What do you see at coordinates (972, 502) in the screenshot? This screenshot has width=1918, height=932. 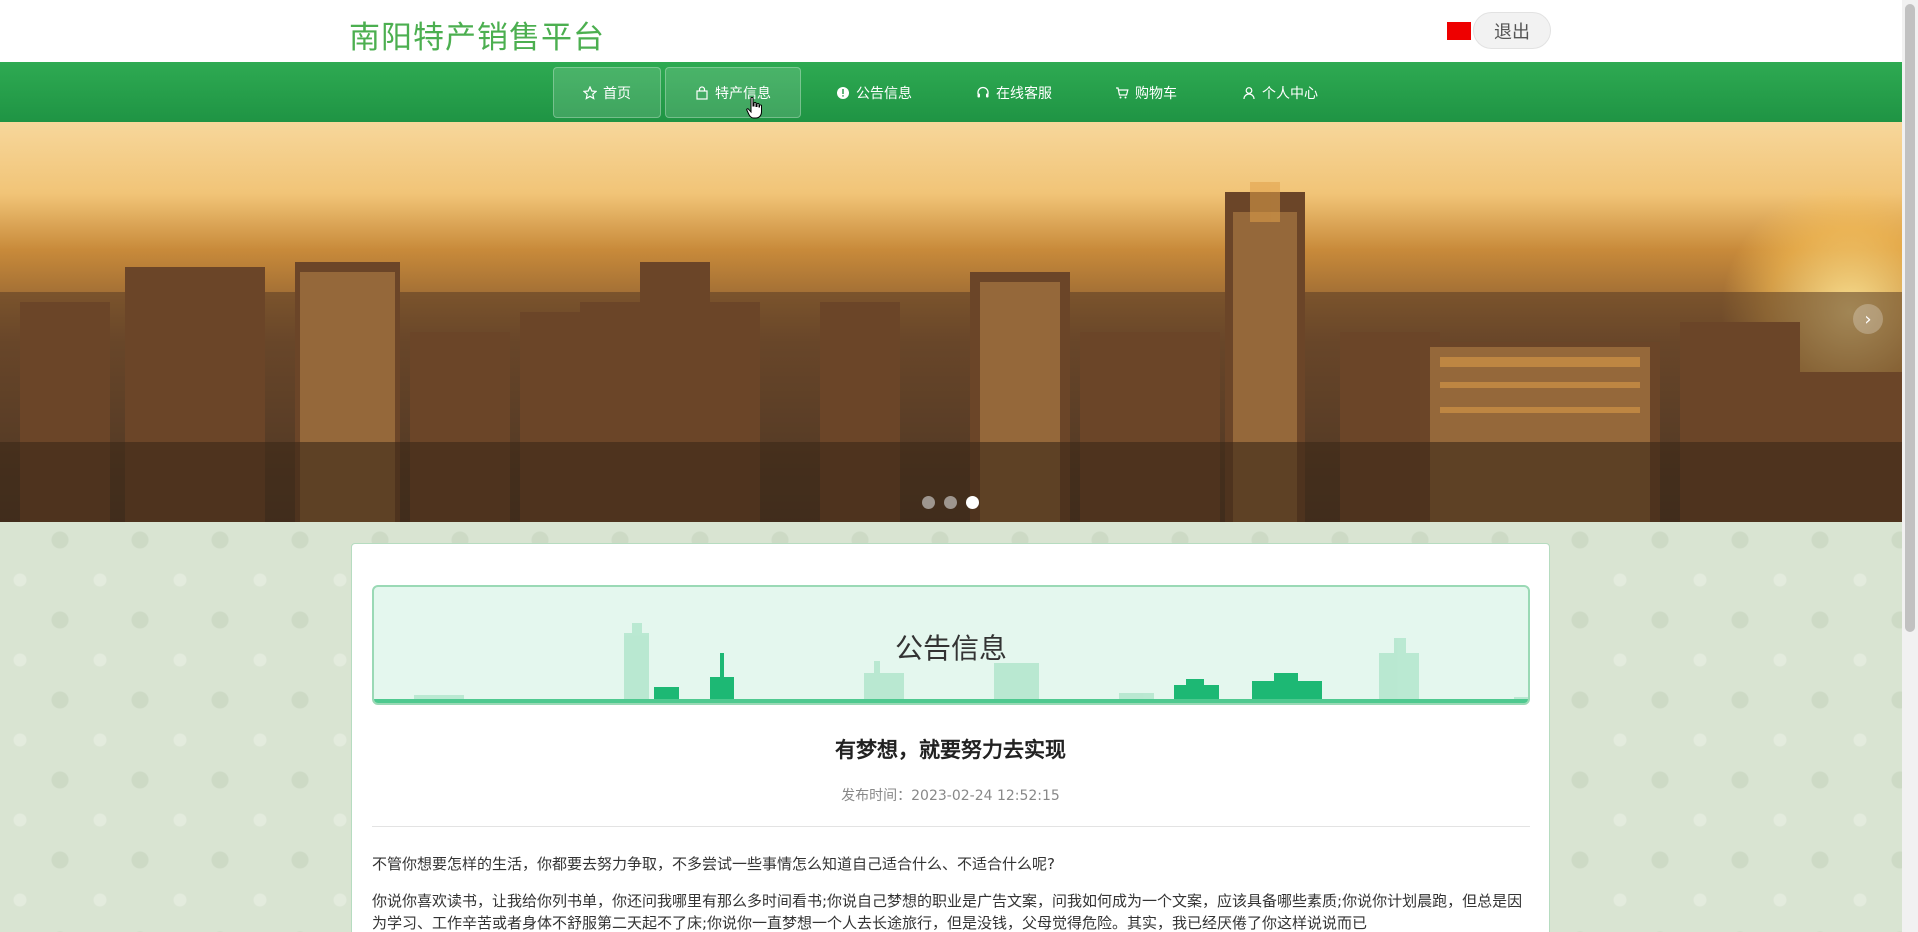 I see `banner-dot-active` at bounding box center [972, 502].